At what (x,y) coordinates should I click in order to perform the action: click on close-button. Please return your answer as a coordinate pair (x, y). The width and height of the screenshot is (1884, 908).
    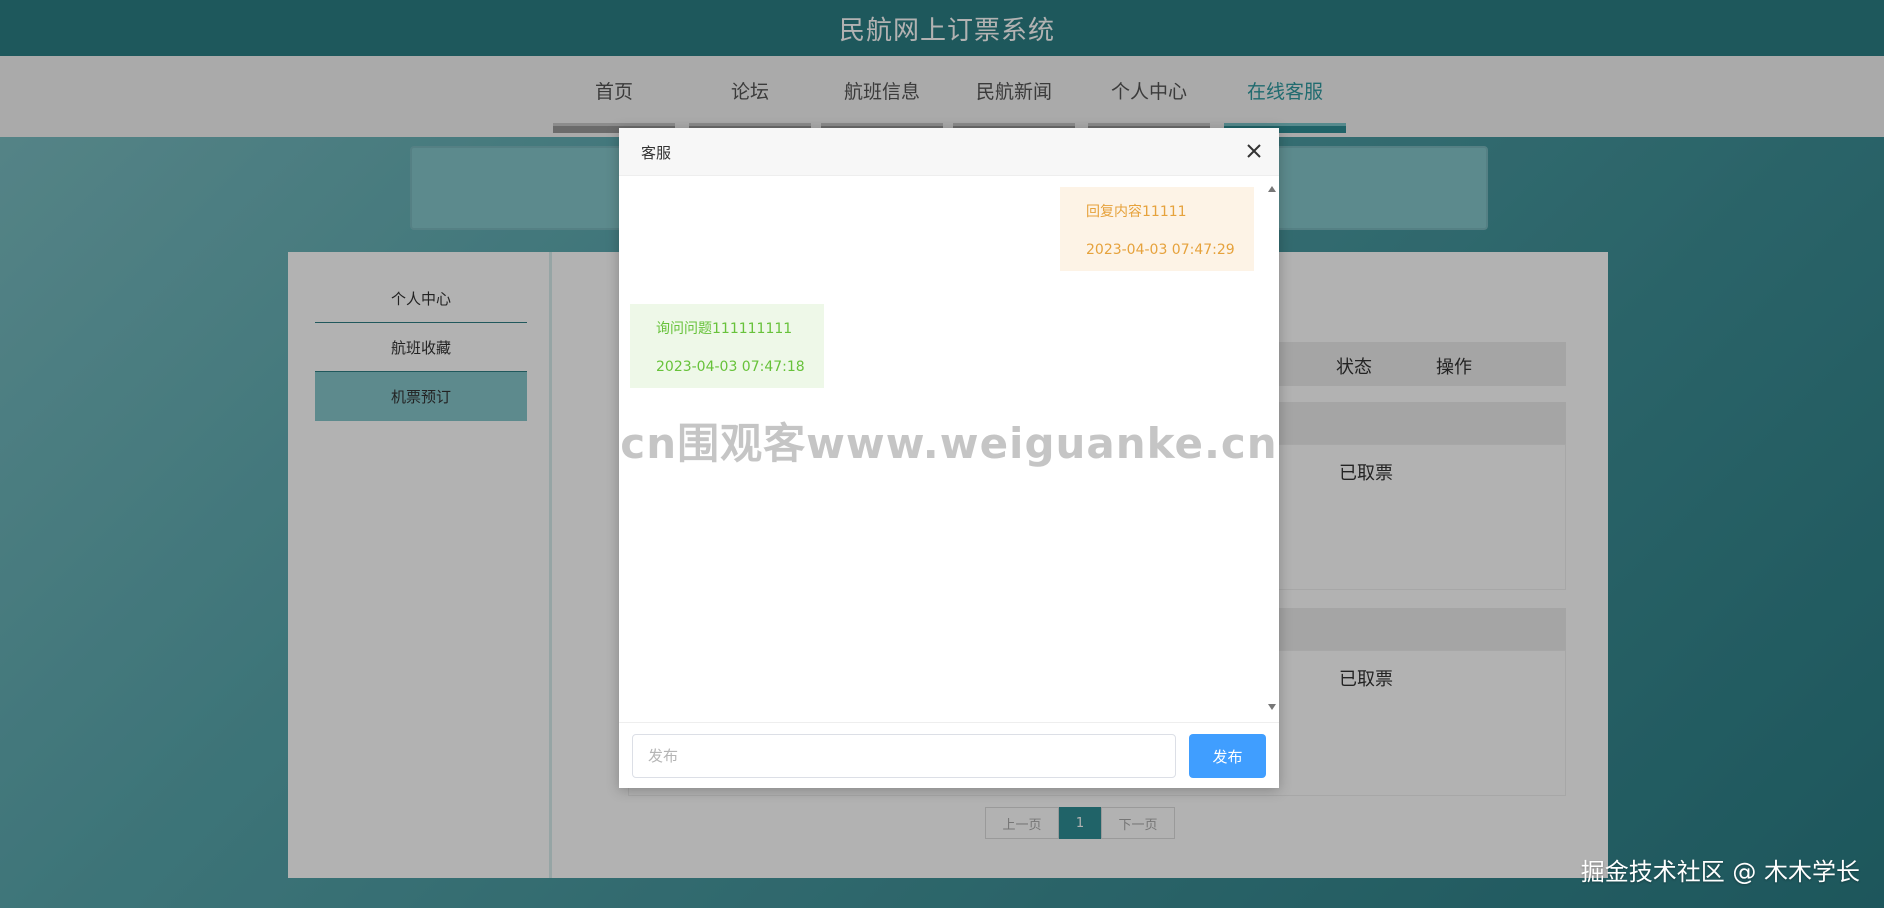
    Looking at the image, I should click on (1254, 151).